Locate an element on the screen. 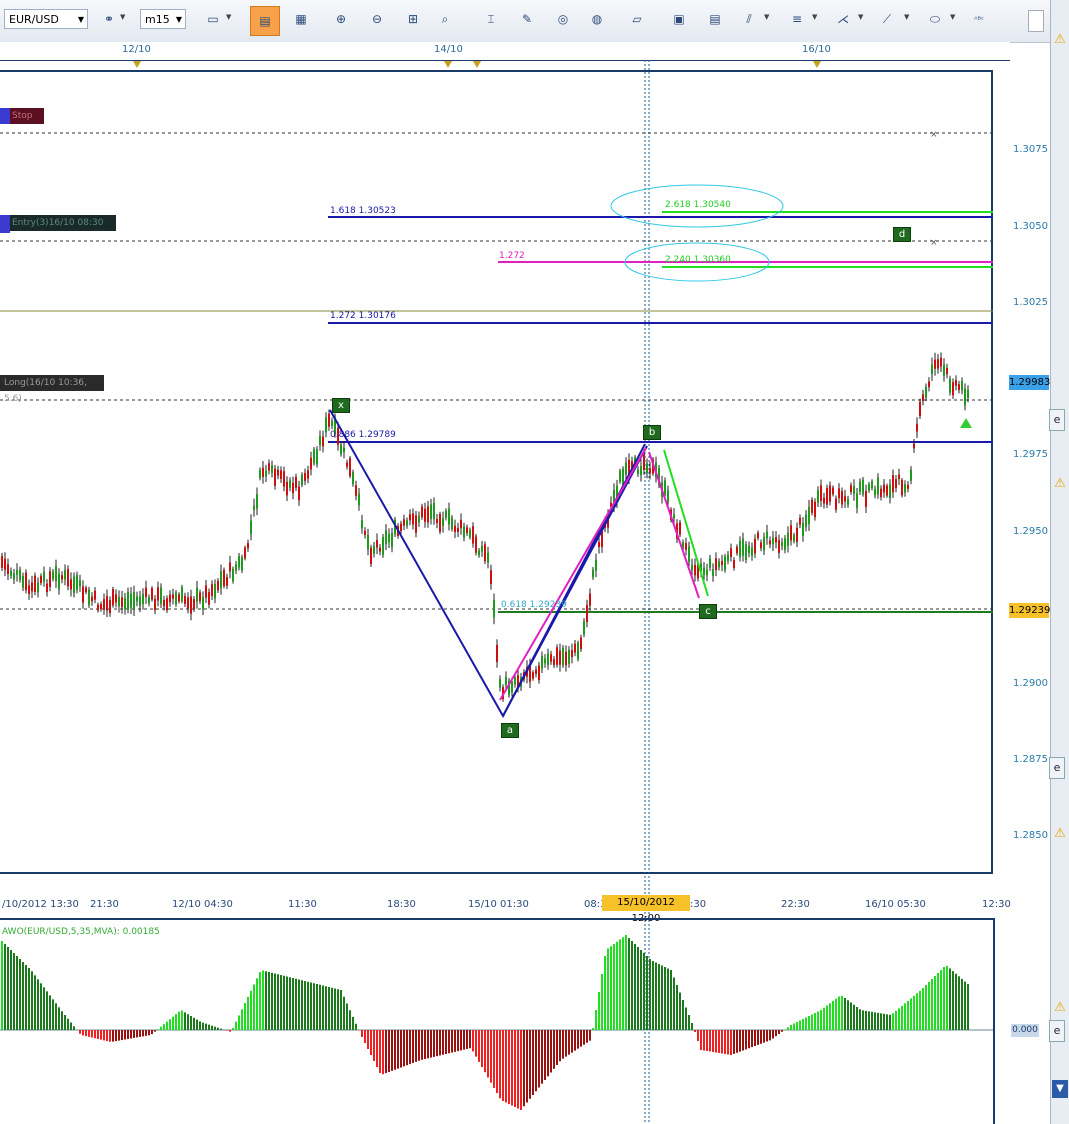 This screenshot has width=1069, height=1124. pattern-point-d: d is located at coordinates (902, 234).